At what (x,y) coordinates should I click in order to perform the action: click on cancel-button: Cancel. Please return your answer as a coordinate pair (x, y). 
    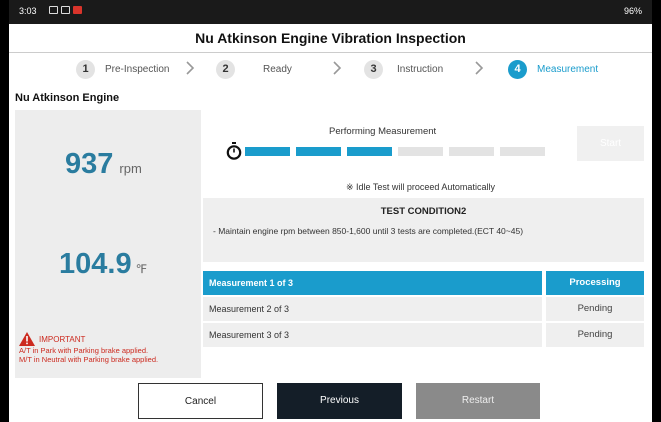
    Looking at the image, I should click on (200, 401).